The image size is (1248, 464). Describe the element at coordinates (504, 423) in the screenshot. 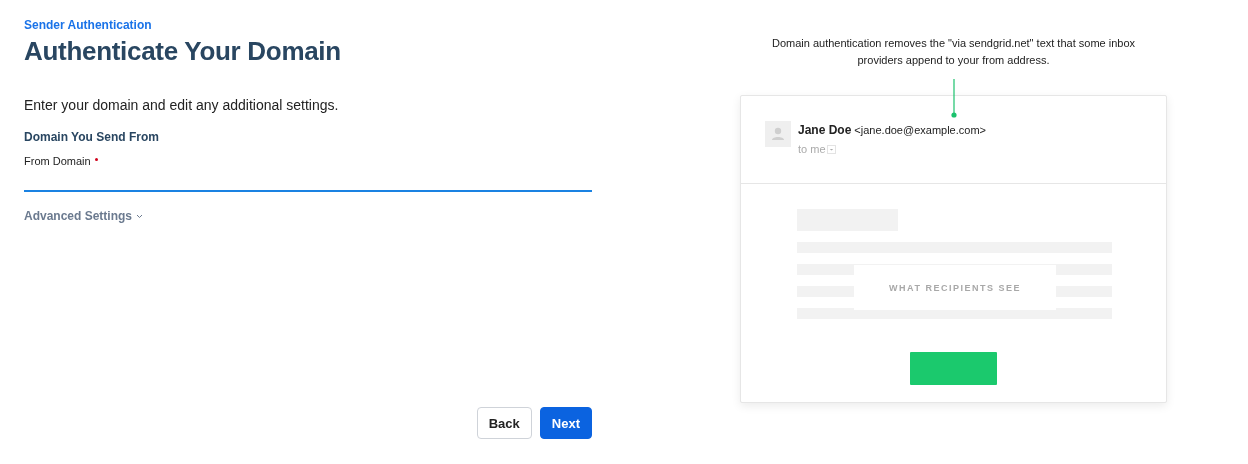

I see `back-button: Back` at that location.